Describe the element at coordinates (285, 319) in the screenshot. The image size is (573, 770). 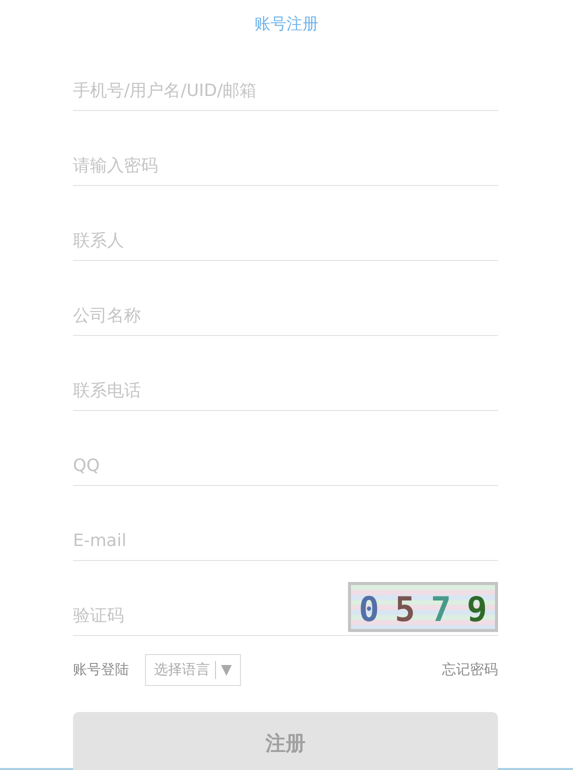
I see `input-field: 公司名称` at that location.